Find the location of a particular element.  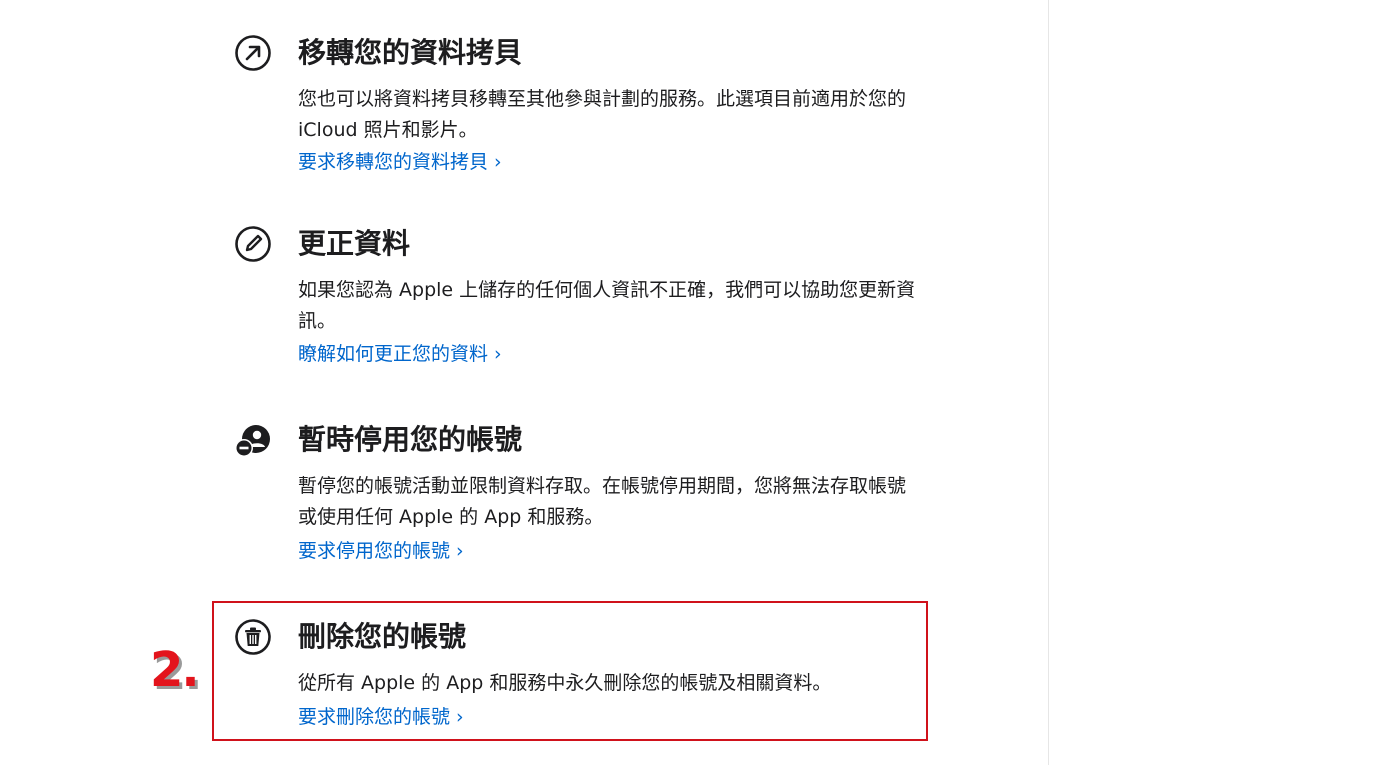

arrow-up-right-circle-icon is located at coordinates (253, 53).